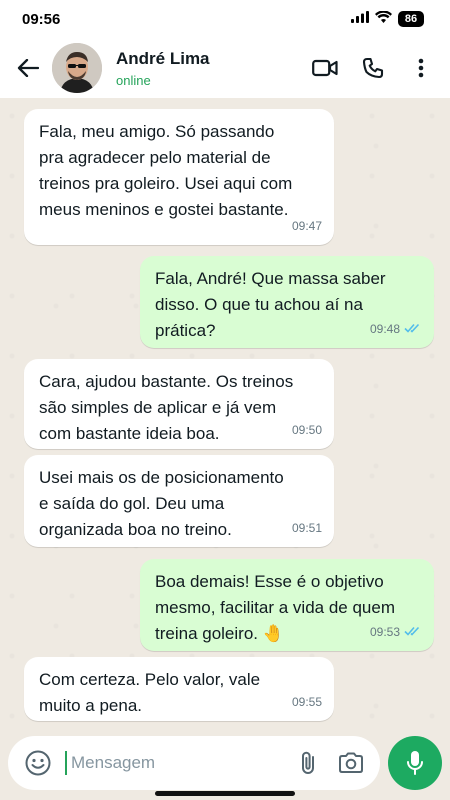 Image resolution: width=450 pixels, height=800 pixels. I want to click on chat-header: André Lima online, so click(225, 68).